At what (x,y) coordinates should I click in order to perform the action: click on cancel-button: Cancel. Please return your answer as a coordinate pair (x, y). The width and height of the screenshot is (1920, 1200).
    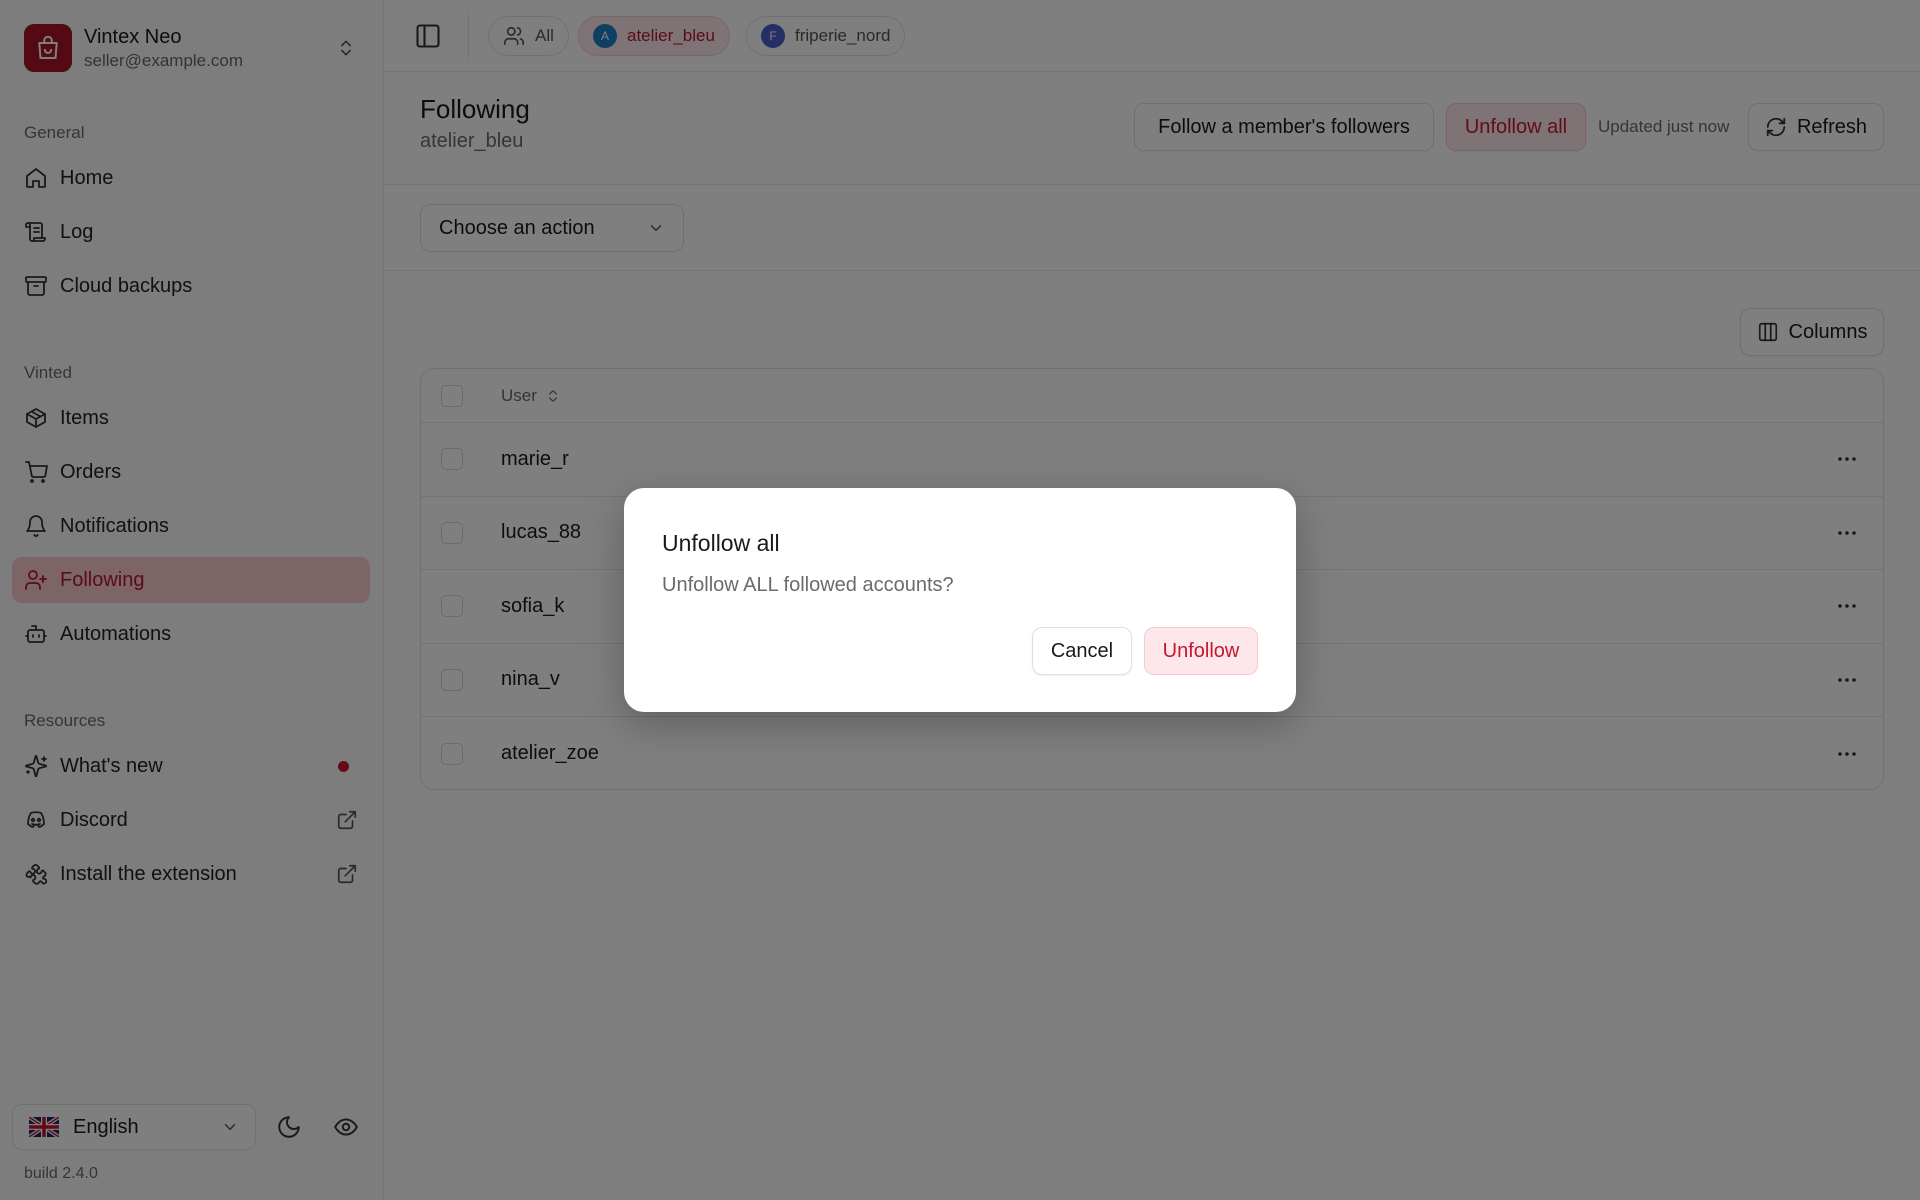
    Looking at the image, I should click on (1082, 651).